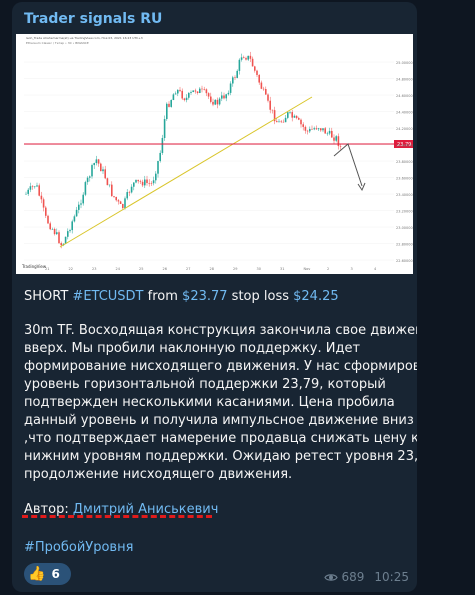 This screenshot has width=475, height=595. Describe the element at coordinates (348, 165) in the screenshot. I see `projection-arrow` at that location.